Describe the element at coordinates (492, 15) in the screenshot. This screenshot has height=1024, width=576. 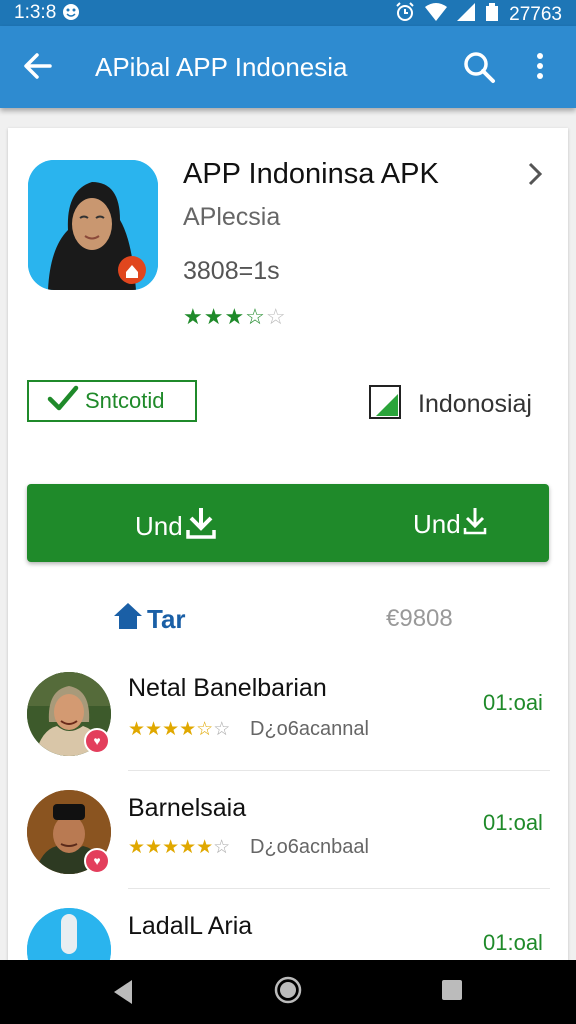
I see `battery-icon` at that location.